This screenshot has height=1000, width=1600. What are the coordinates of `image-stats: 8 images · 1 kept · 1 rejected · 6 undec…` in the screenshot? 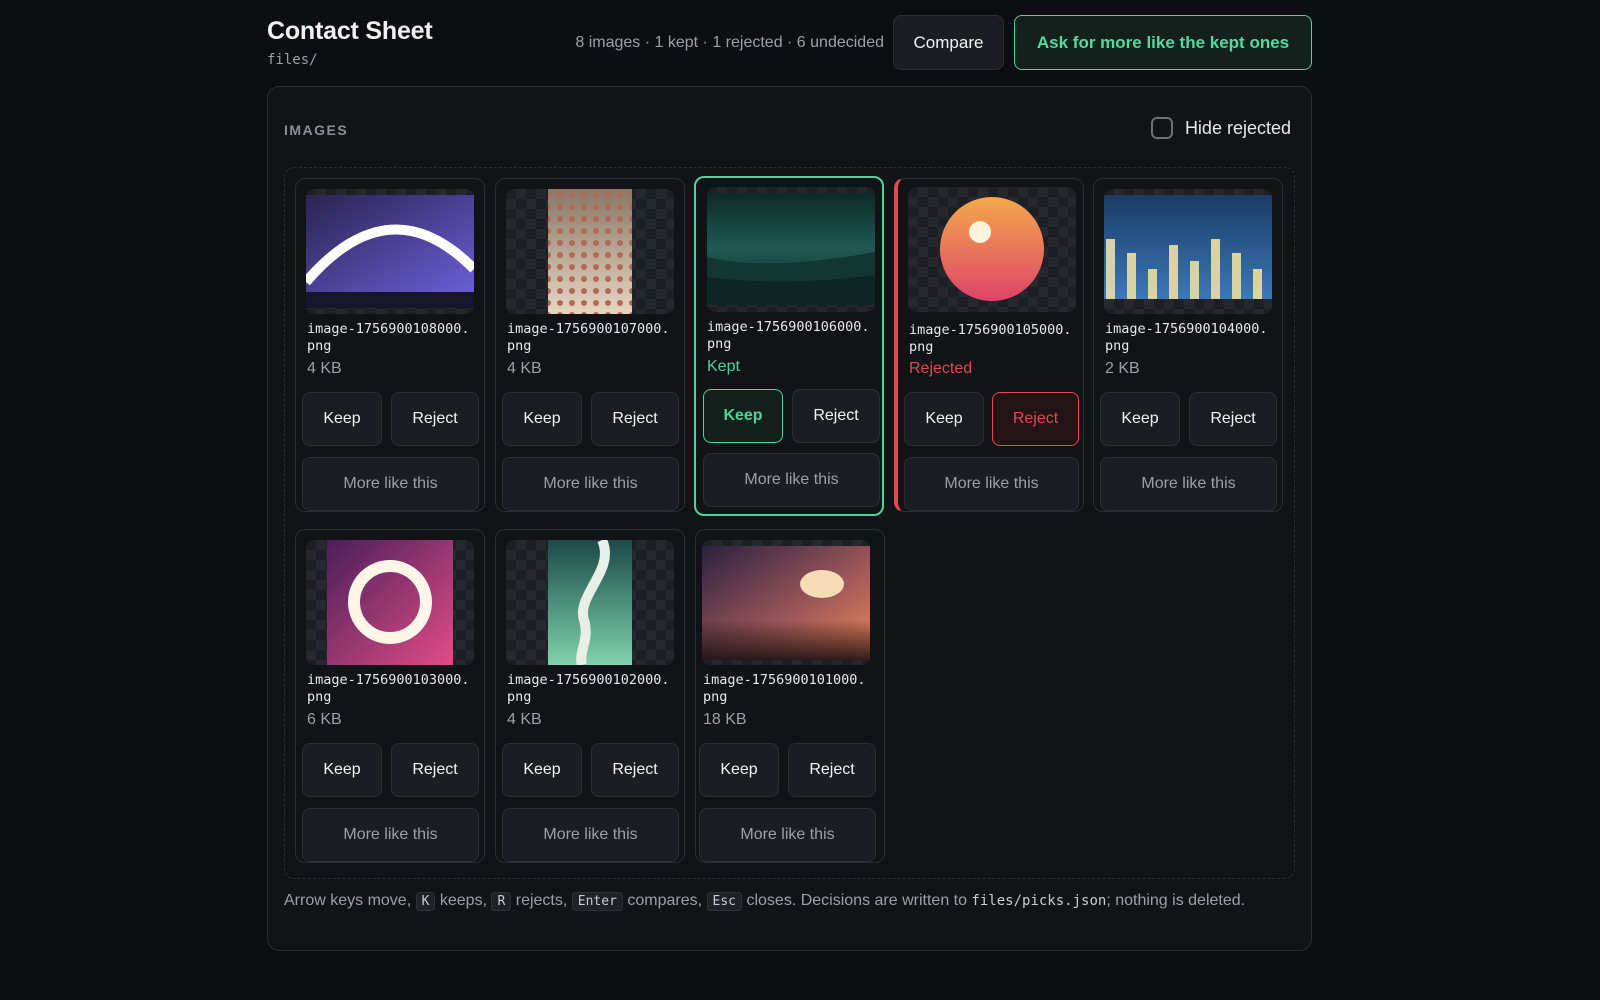 It's located at (729, 42).